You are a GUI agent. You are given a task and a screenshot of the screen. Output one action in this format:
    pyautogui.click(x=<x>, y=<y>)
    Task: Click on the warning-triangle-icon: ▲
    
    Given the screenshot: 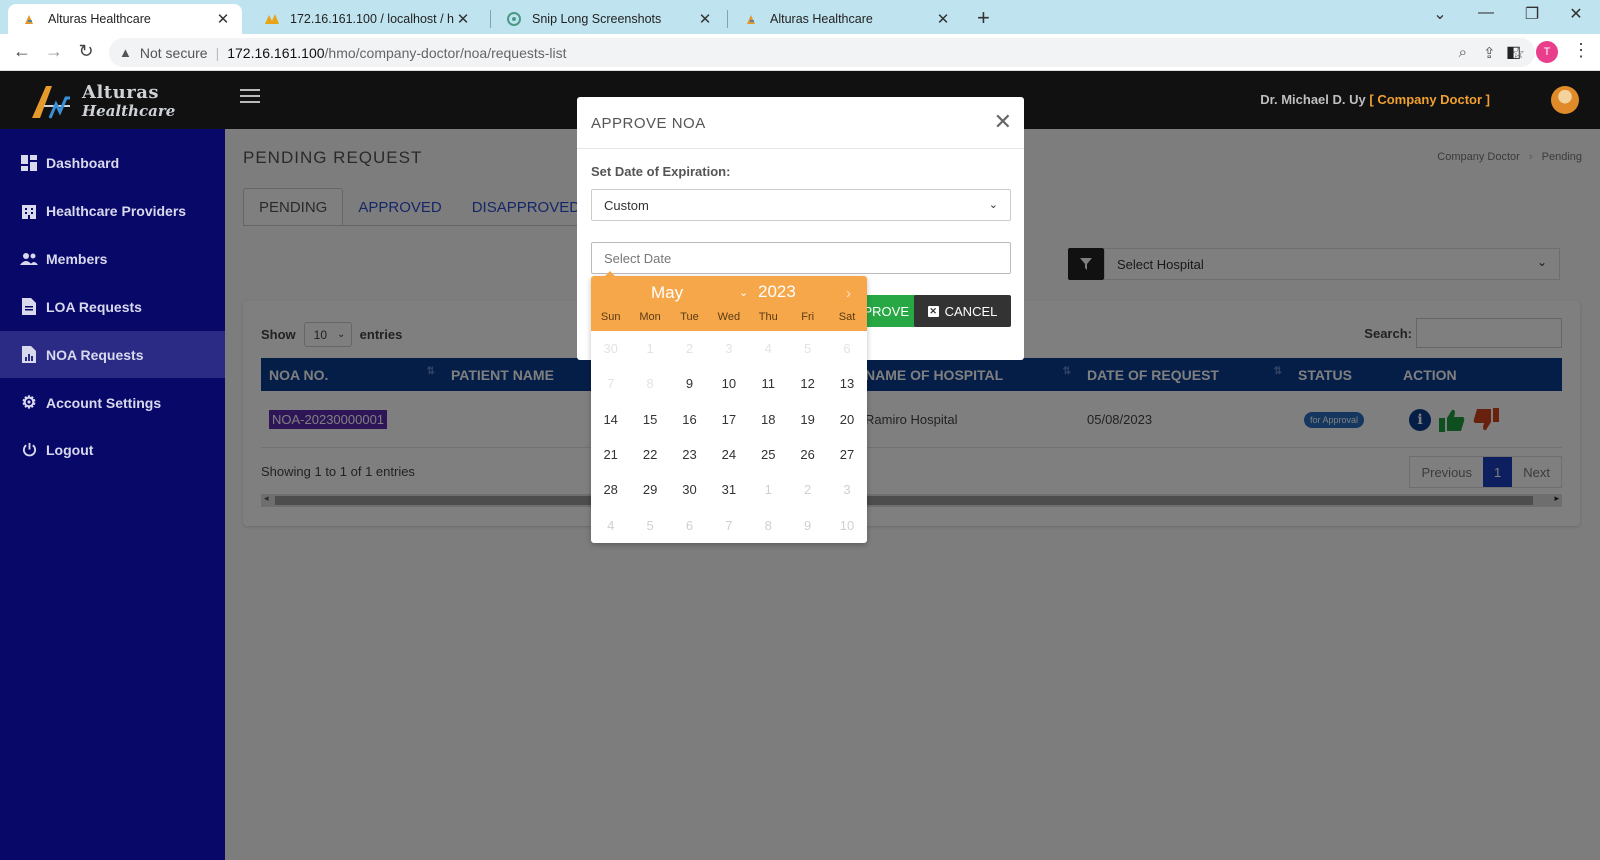 What is the action you would take?
    pyautogui.click(x=125, y=52)
    